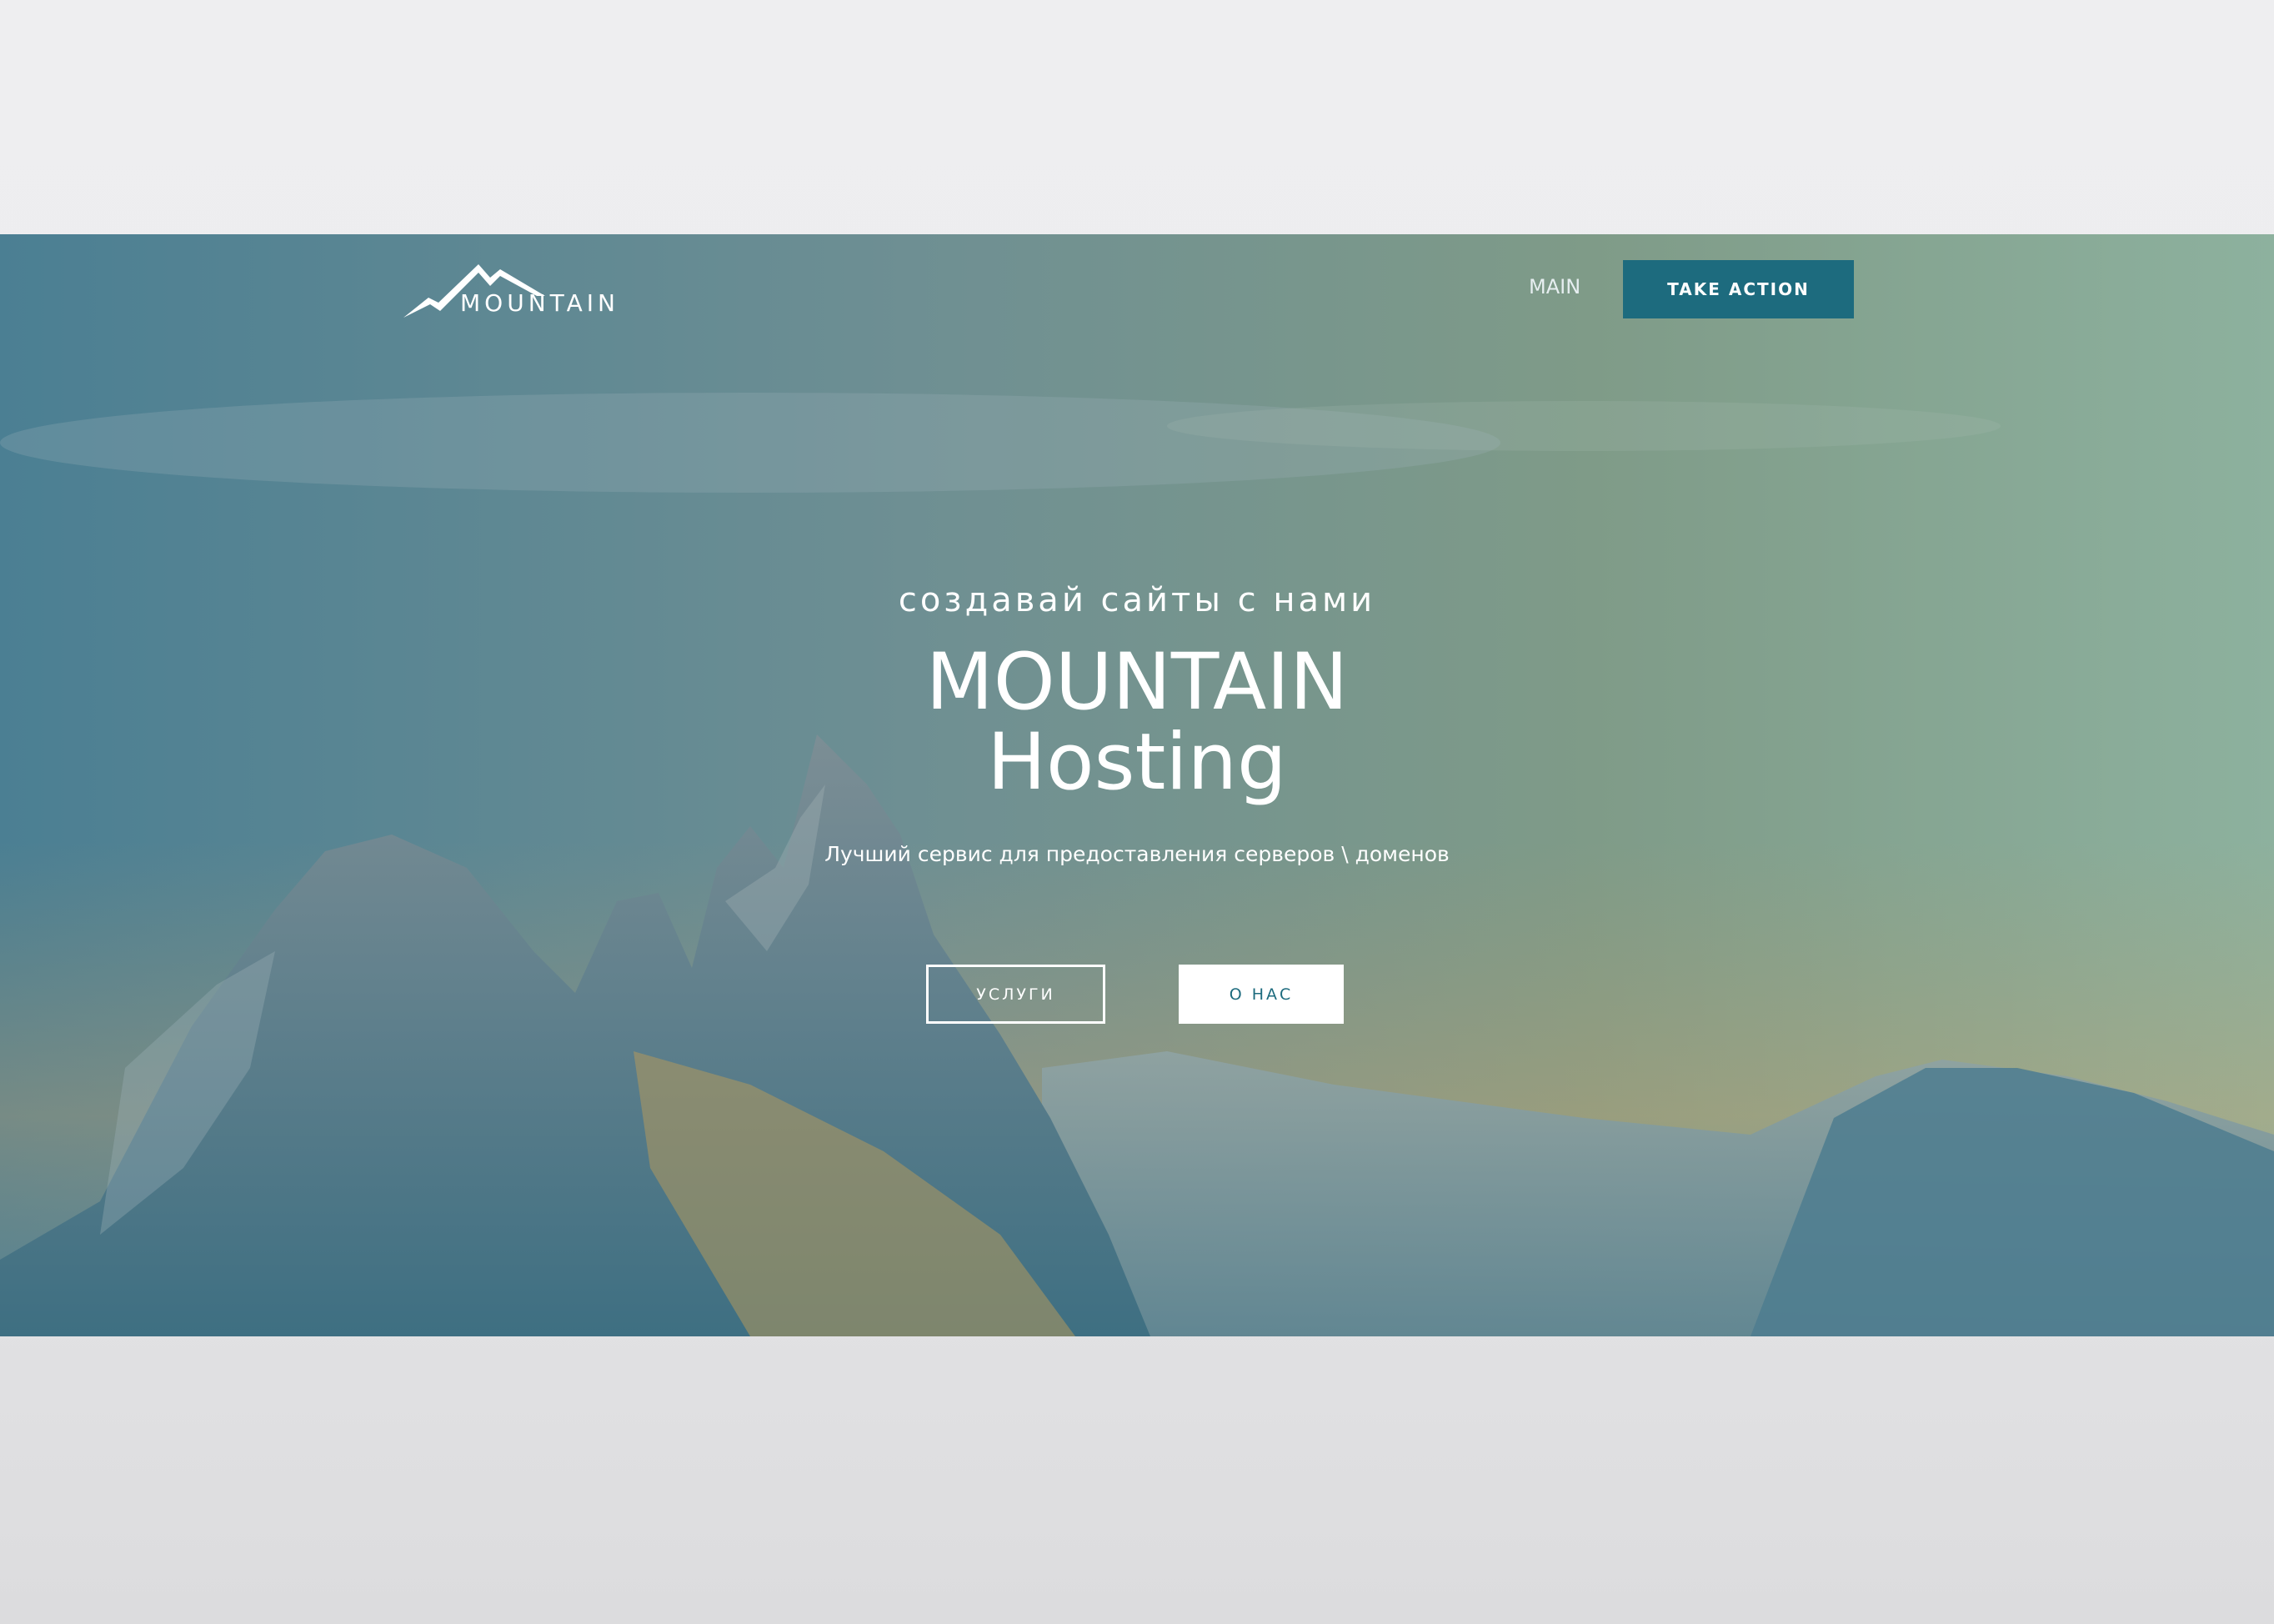 The height and width of the screenshot is (1624, 2274). Describe the element at coordinates (1016, 995) in the screenshot. I see `services-button: УСЛУГИ` at that location.